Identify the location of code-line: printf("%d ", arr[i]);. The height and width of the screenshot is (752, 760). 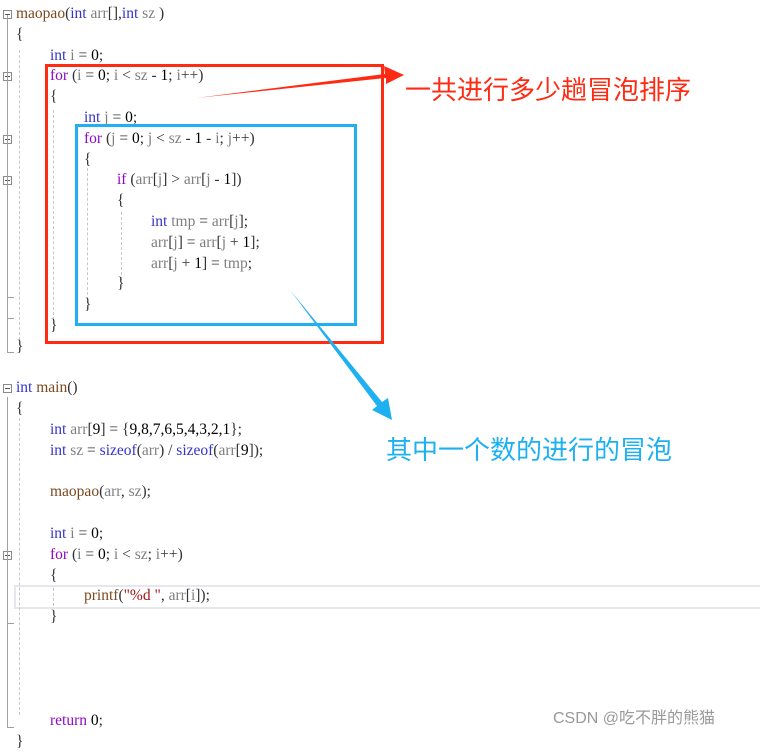
(147, 596).